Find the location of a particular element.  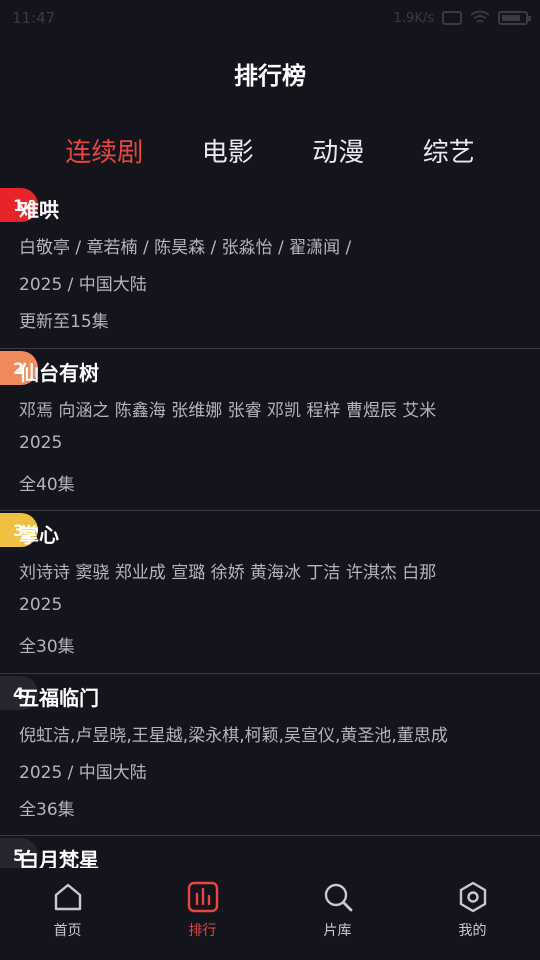

wifi-icon is located at coordinates (480, 16).